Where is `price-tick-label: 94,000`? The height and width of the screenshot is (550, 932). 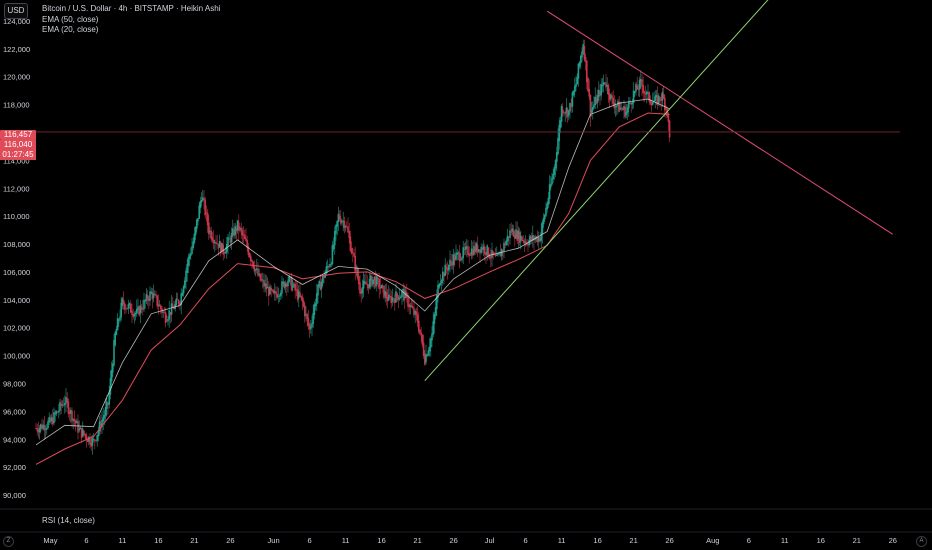 price-tick-label: 94,000 is located at coordinates (14, 439).